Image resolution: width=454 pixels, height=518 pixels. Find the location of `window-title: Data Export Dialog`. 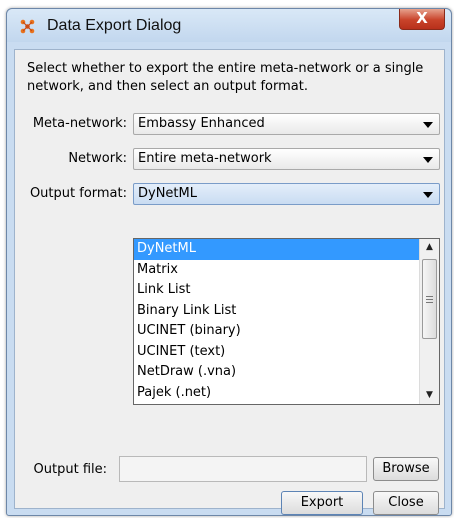

window-title: Data Export Dialog is located at coordinates (114, 25).